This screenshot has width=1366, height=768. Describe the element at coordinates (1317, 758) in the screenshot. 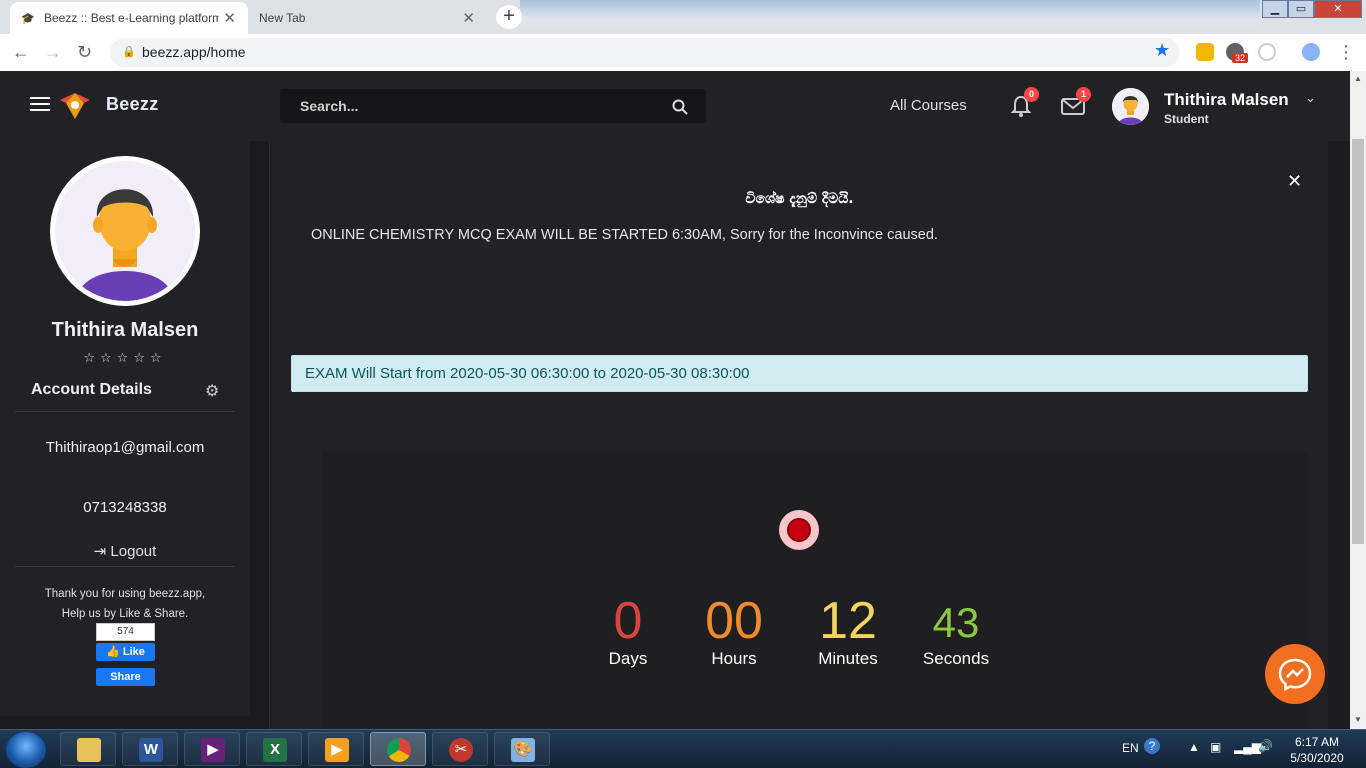

I see `clock-date: 5/30/2020` at that location.